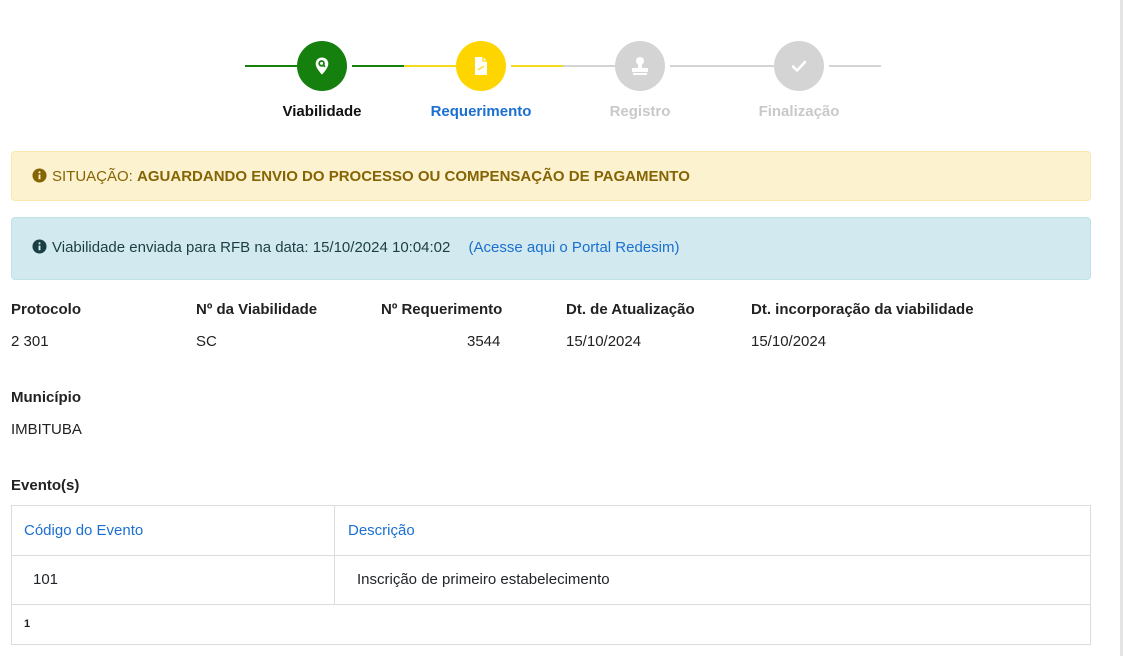 This screenshot has height=656, width=1123. What do you see at coordinates (442, 309) in the screenshot?
I see `field-label: Nº Requerimento` at bounding box center [442, 309].